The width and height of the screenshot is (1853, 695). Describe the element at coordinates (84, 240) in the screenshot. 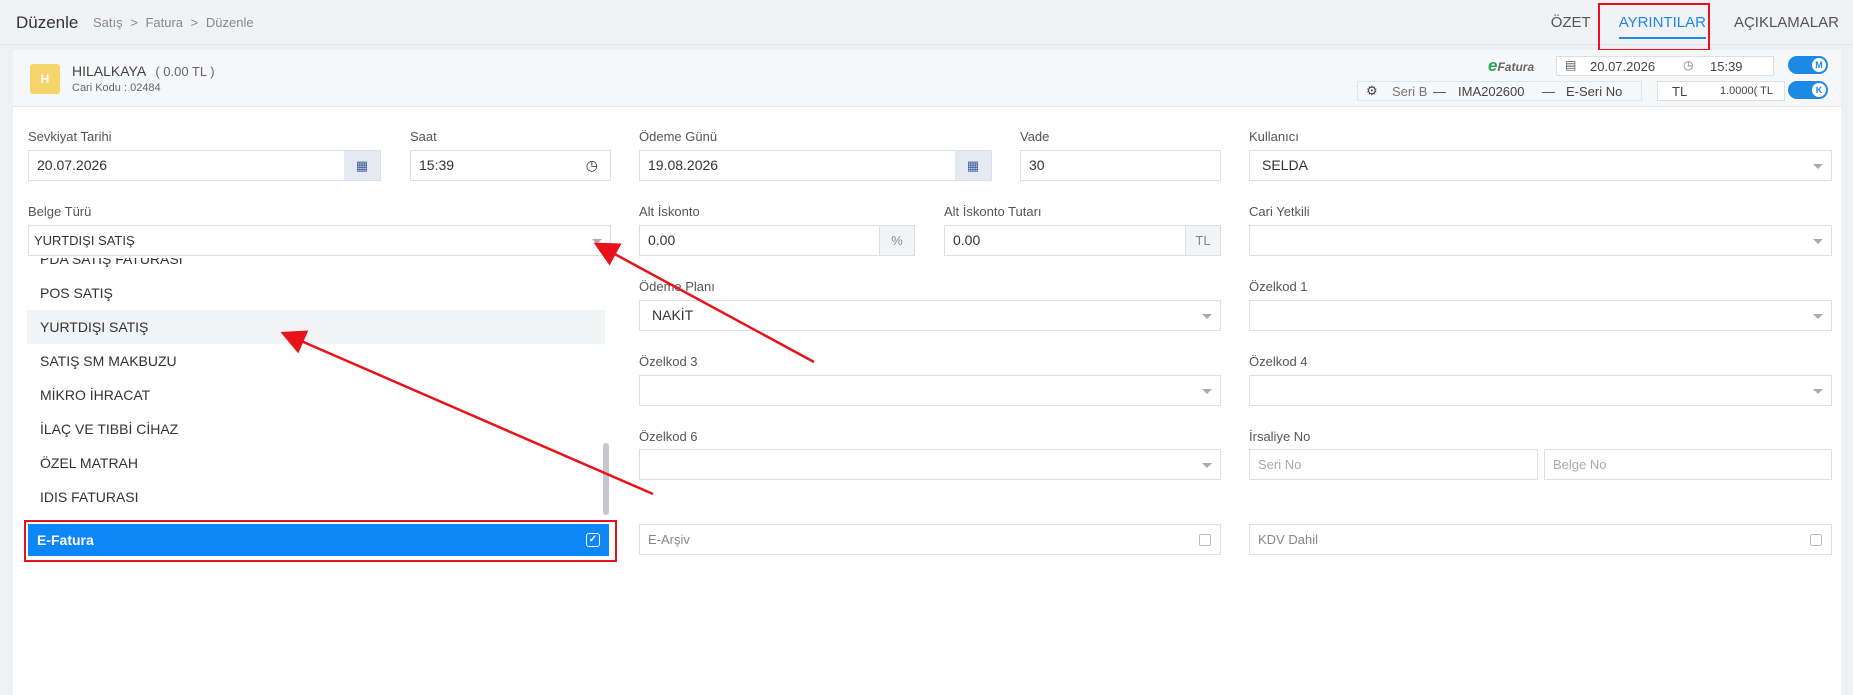

I see `belge-turu-value: YURTDIŞI SATIŞ` at that location.